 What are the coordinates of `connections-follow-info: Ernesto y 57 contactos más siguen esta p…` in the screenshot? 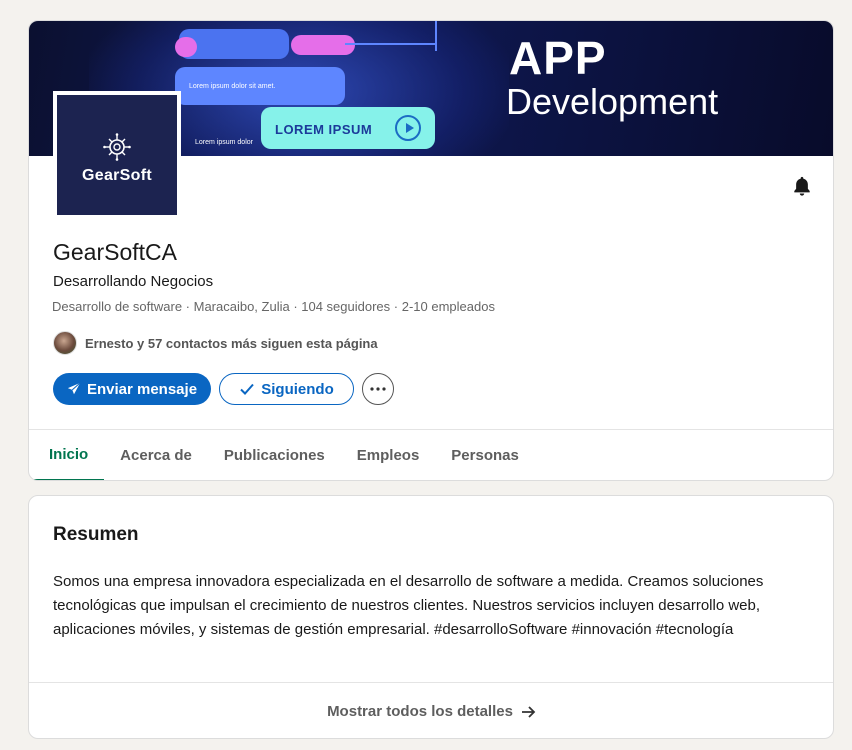 It's located at (215, 343).